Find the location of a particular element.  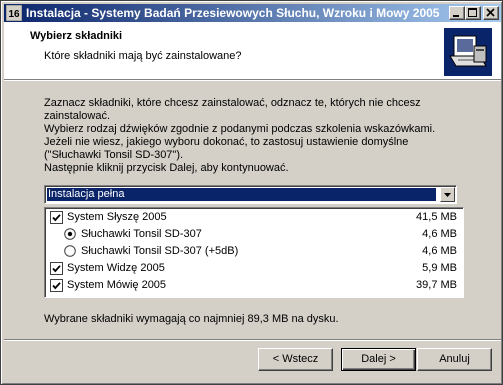

footer-separator is located at coordinates (252, 340).